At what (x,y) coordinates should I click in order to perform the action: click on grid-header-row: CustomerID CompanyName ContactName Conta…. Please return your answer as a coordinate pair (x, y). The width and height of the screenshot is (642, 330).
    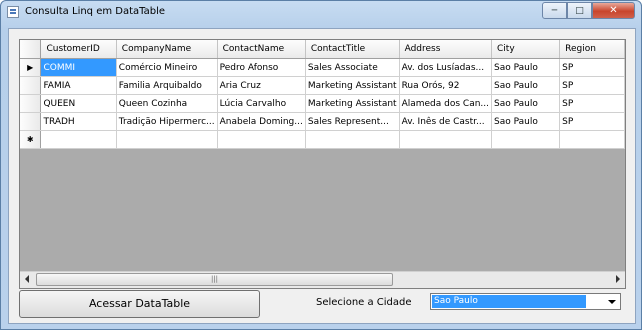
    Looking at the image, I should click on (322, 49).